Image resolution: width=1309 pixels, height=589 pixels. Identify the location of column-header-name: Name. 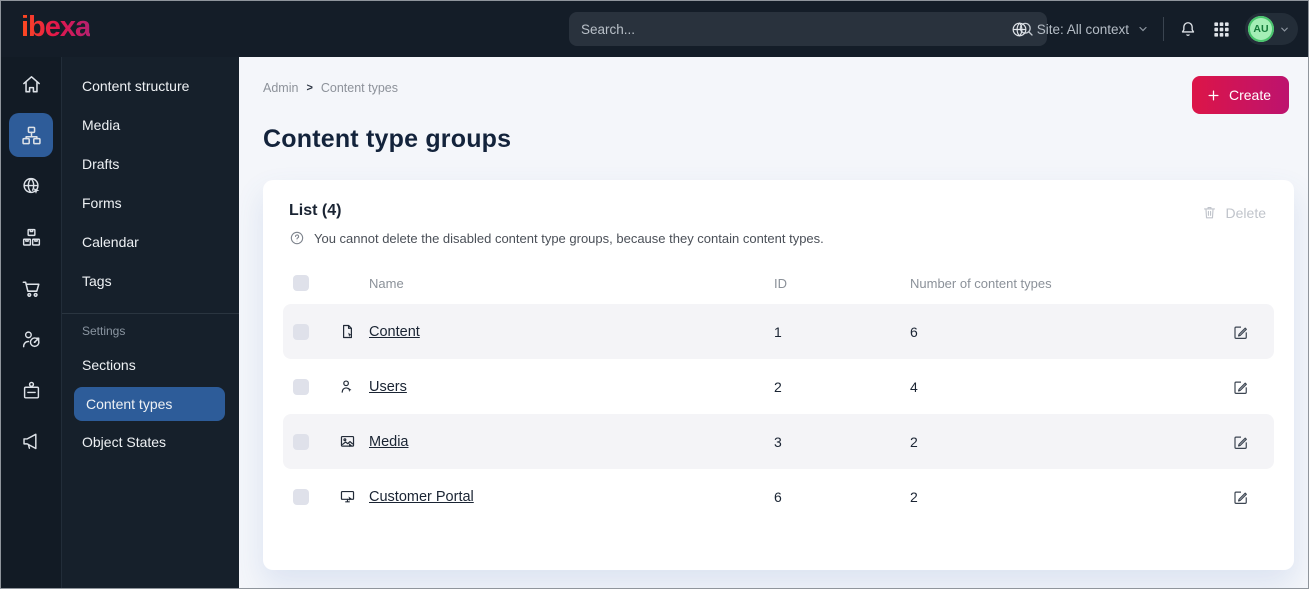
(386, 283).